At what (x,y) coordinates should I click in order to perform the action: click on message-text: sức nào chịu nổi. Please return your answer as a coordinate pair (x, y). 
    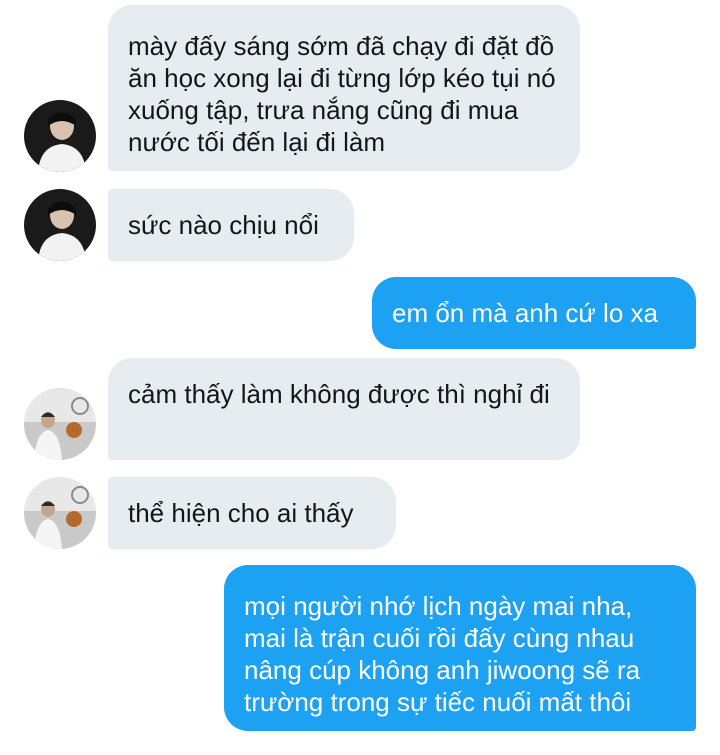
    Looking at the image, I should click on (223, 225).